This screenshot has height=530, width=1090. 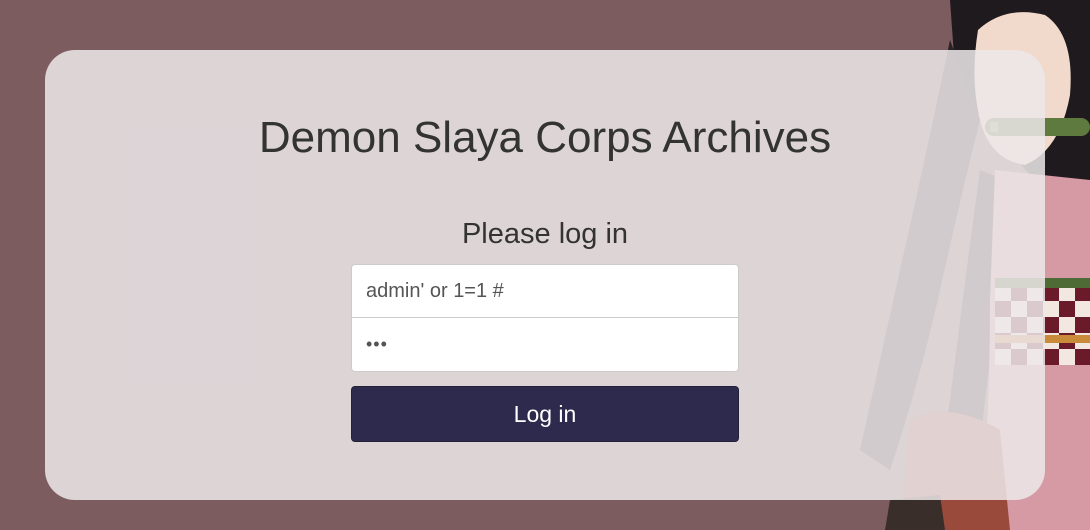 I want to click on page-title: Demon Slaya Corps Archives, so click(x=545, y=137).